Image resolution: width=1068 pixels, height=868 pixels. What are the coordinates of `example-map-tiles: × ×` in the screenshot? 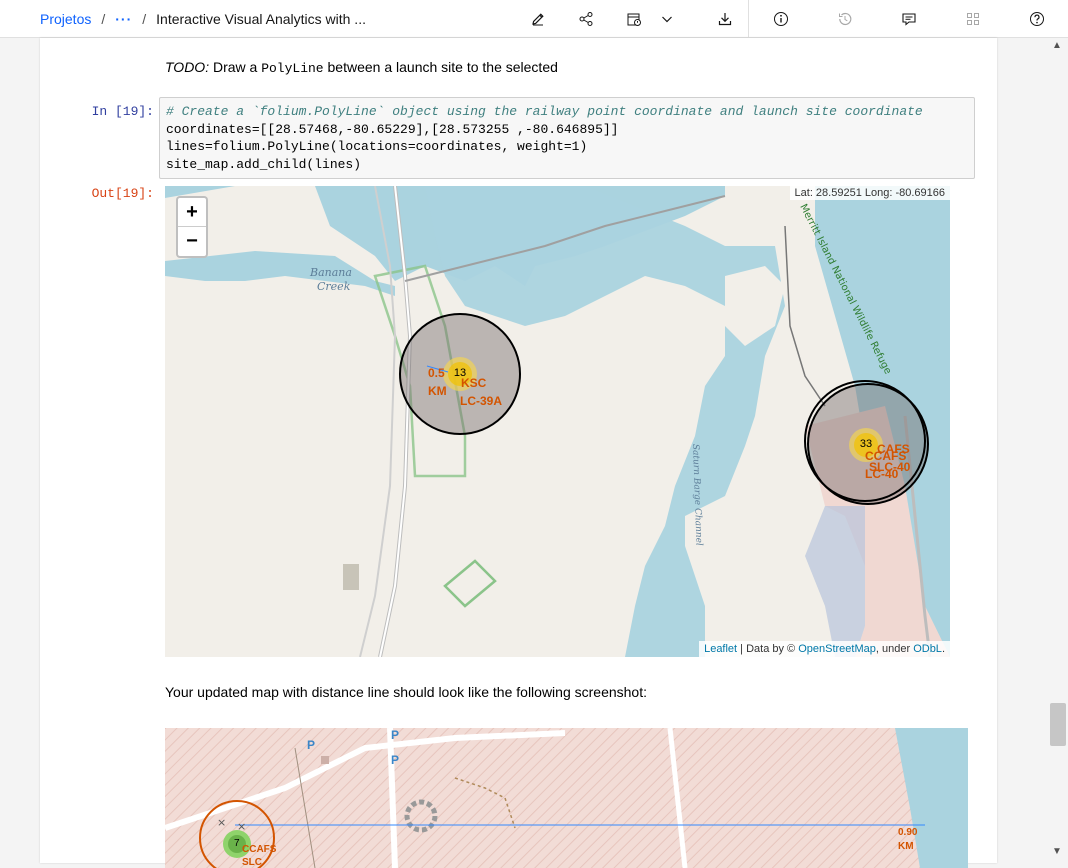 It's located at (566, 798).